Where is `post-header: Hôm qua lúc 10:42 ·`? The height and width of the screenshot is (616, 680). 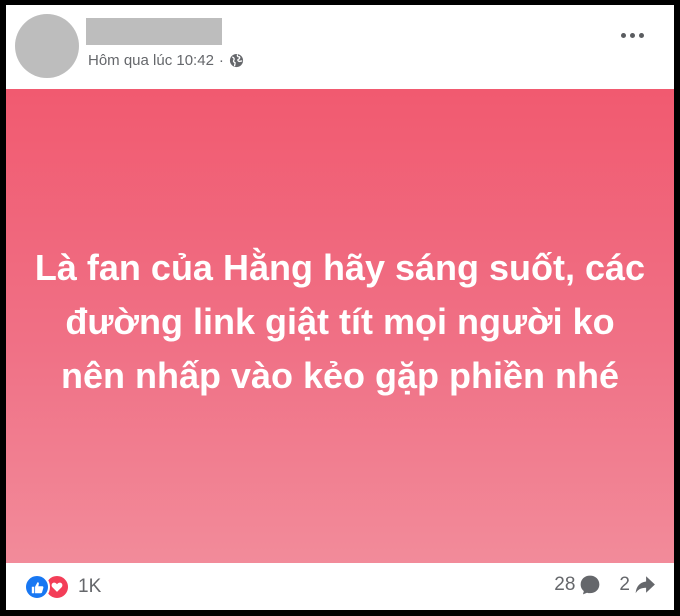
post-header: Hôm qua lúc 10:42 · is located at coordinates (340, 47).